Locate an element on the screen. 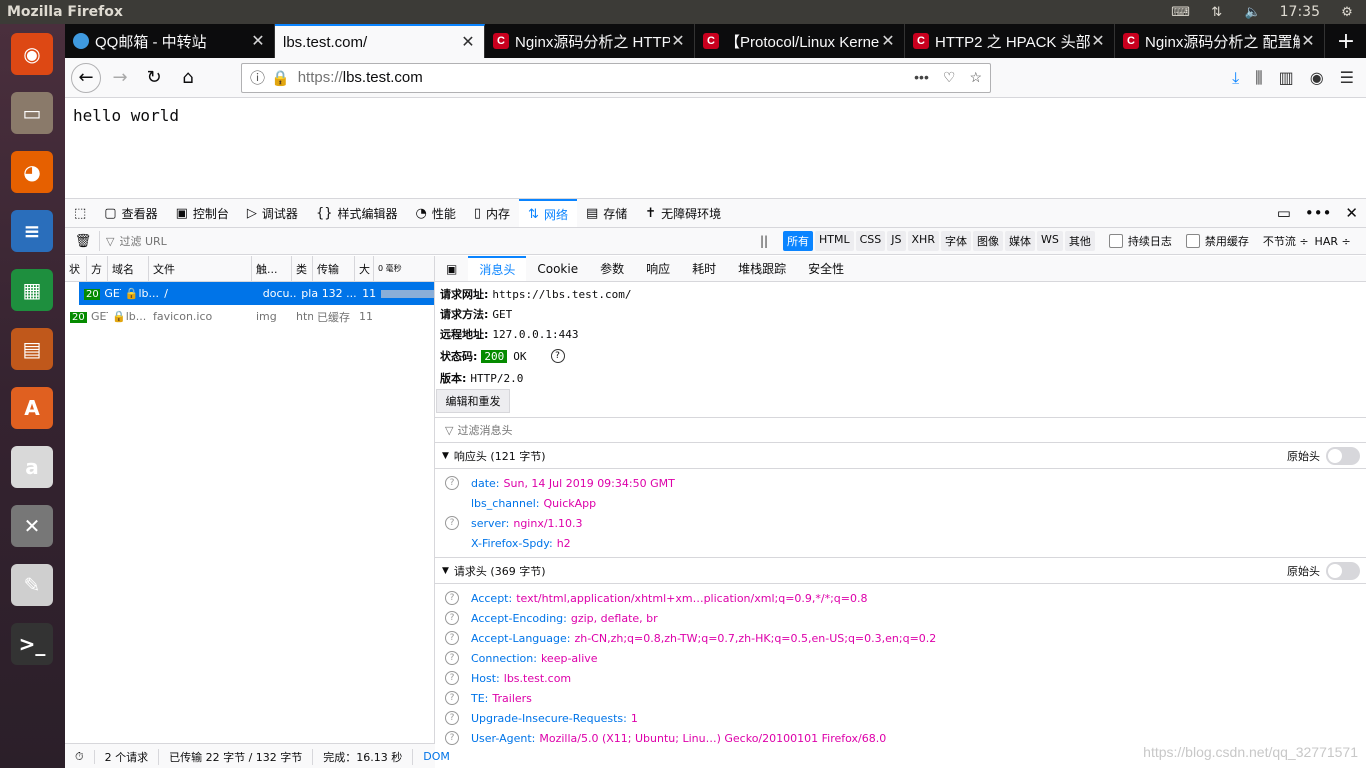 The width and height of the screenshot is (1366, 768). tab-cookies: Cookie is located at coordinates (557, 268).